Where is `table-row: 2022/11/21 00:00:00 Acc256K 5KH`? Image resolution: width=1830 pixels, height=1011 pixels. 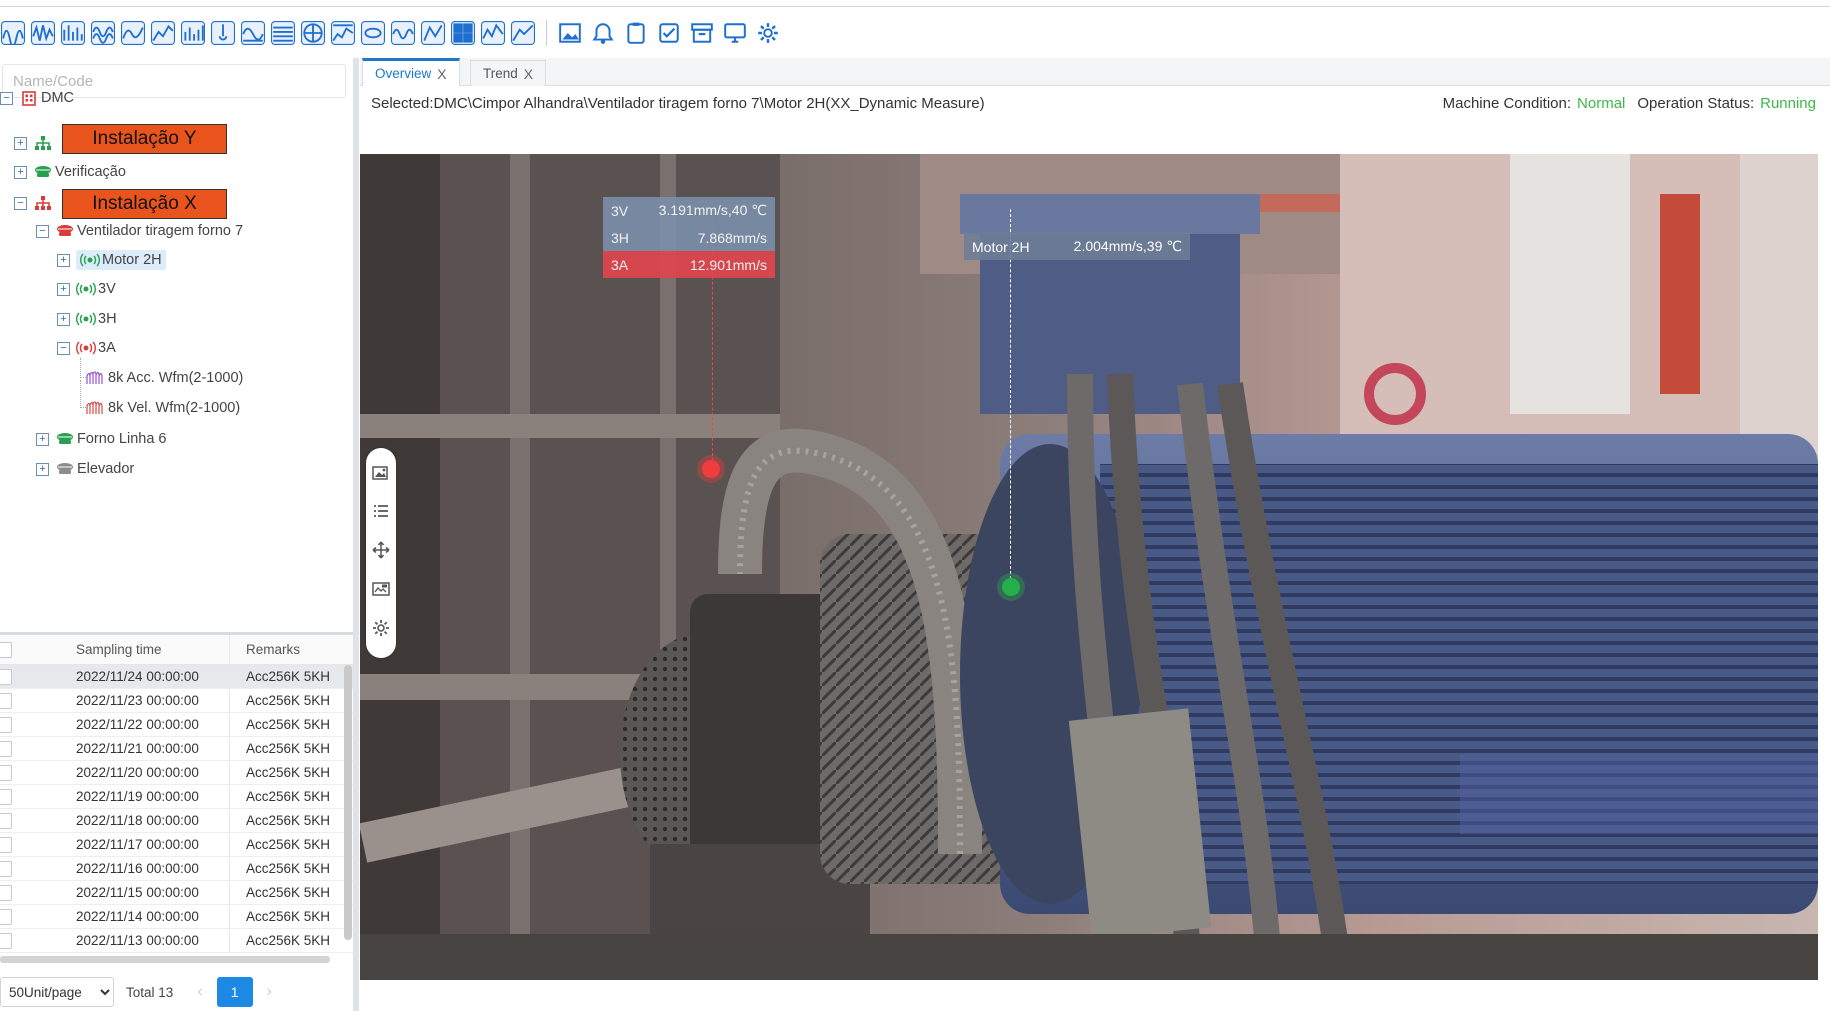 table-row: 2022/11/21 00:00:00 Acc256K 5KH is located at coordinates (176, 749).